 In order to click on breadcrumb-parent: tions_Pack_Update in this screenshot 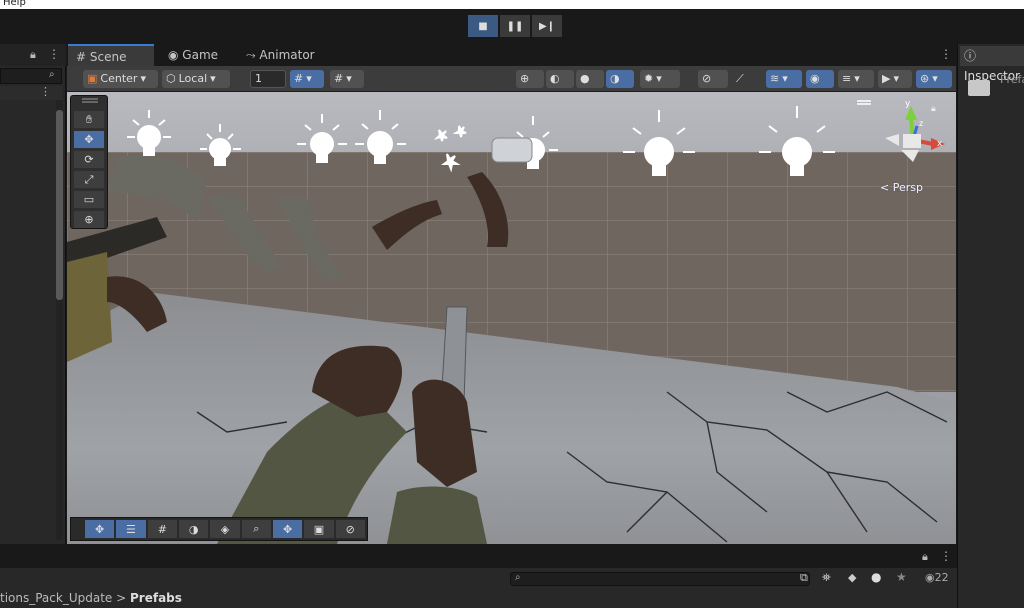, I will do `click(56, 598)`.